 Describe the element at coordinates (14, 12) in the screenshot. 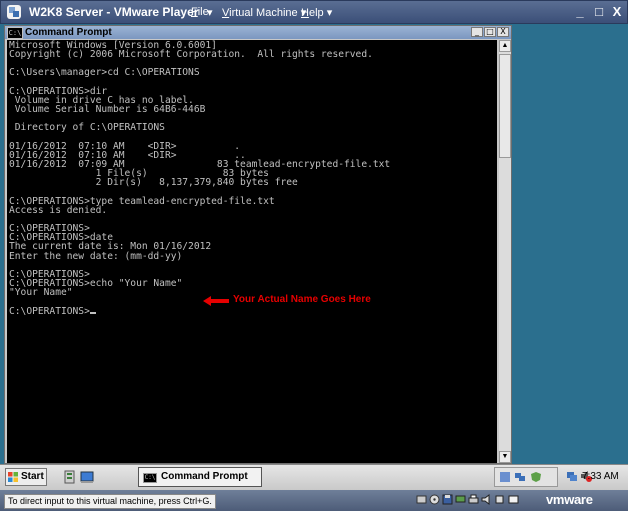

I see `vmware-player-icon` at that location.